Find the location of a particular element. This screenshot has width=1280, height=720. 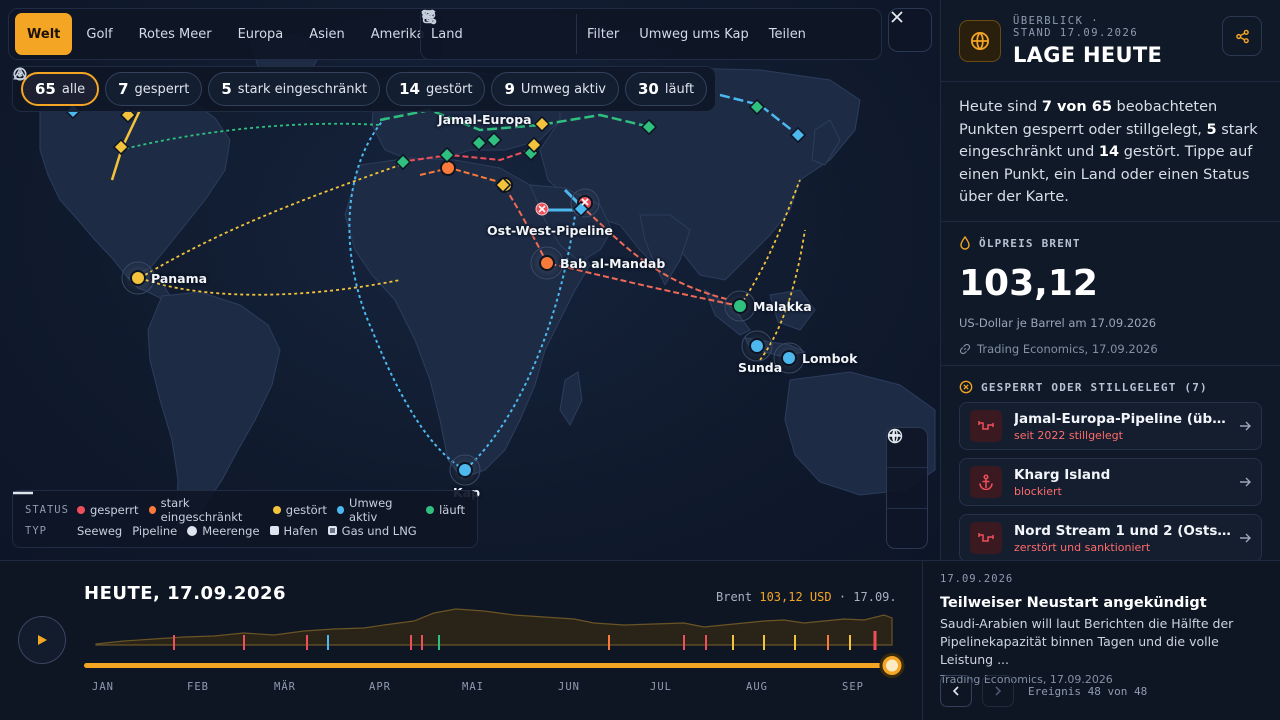

oil-price-label: ÖLPREIS BRENT is located at coordinates (1110, 243).